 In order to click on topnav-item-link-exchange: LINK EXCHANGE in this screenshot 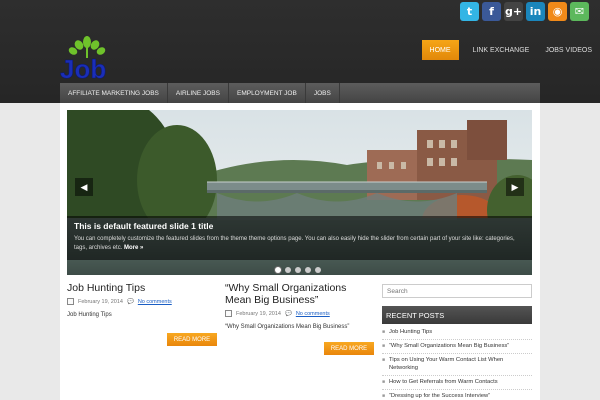, I will do `click(501, 50)`.